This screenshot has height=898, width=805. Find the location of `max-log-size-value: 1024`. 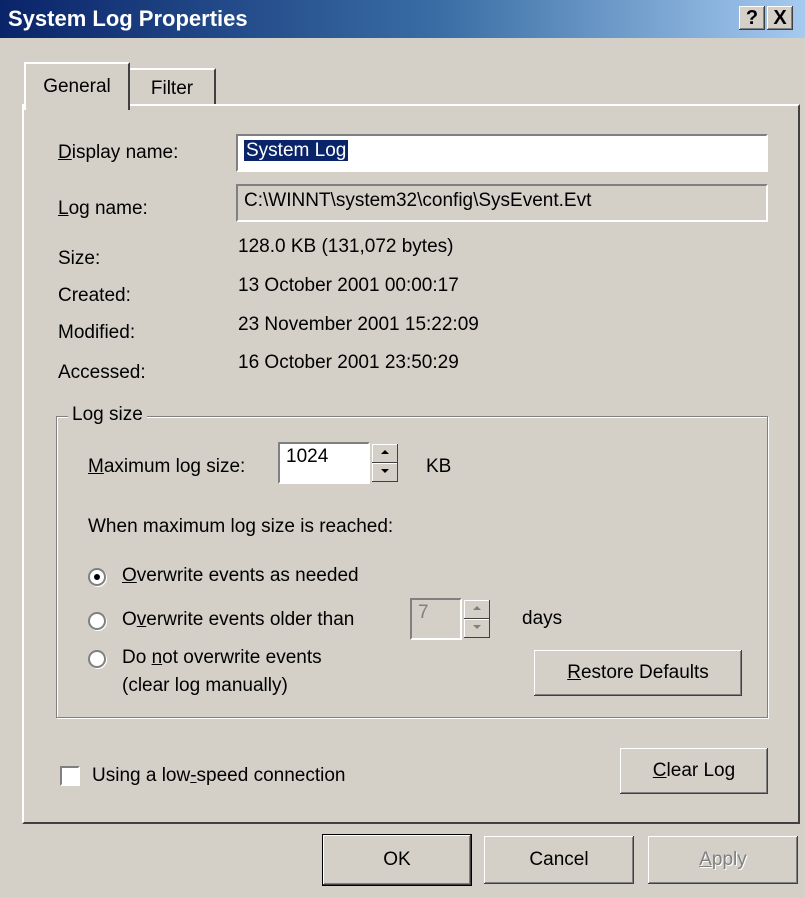

max-log-size-value: 1024 is located at coordinates (307, 456).